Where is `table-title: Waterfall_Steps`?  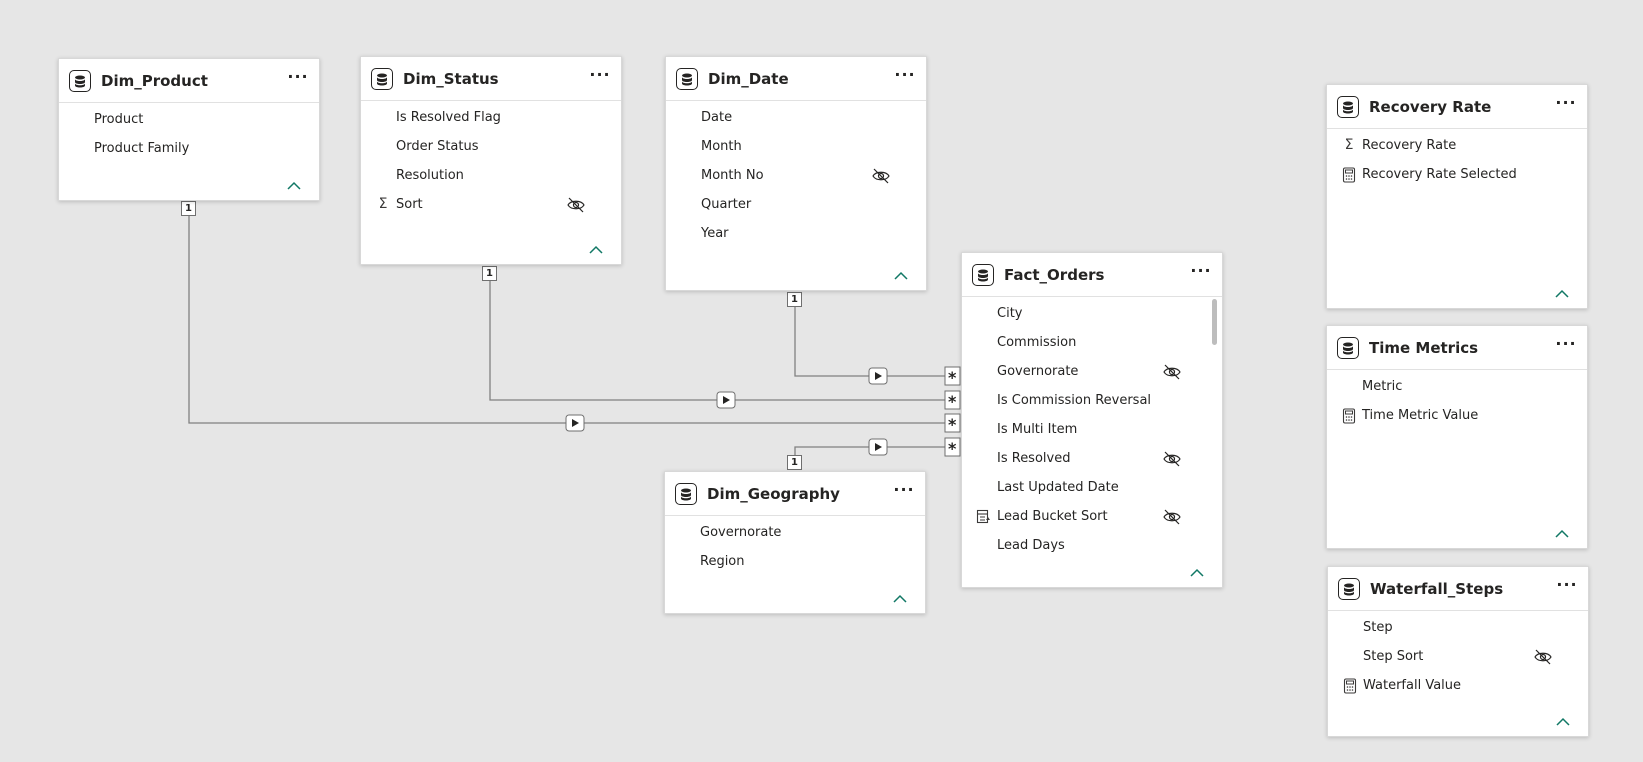 table-title: Waterfall_Steps is located at coordinates (1437, 589).